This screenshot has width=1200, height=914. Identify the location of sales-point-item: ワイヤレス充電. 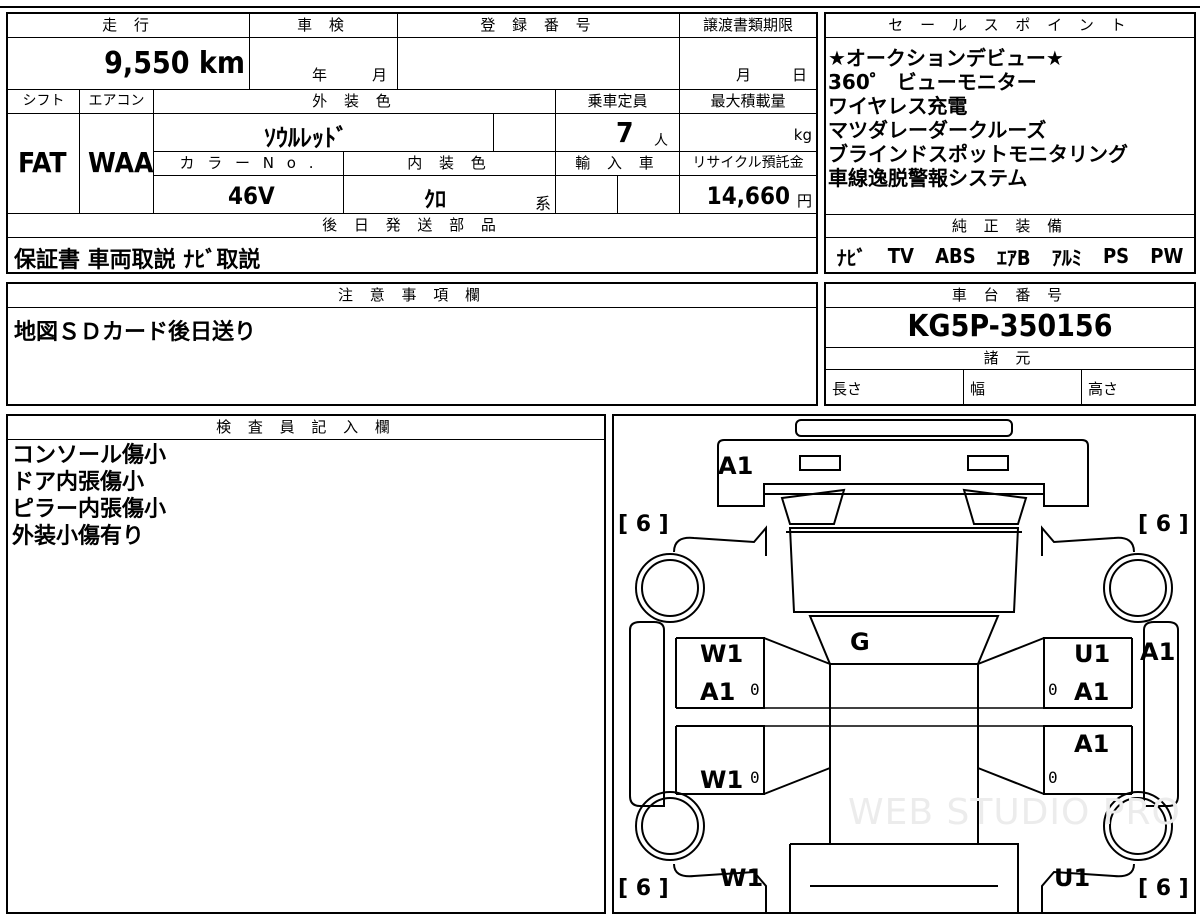
(898, 106).